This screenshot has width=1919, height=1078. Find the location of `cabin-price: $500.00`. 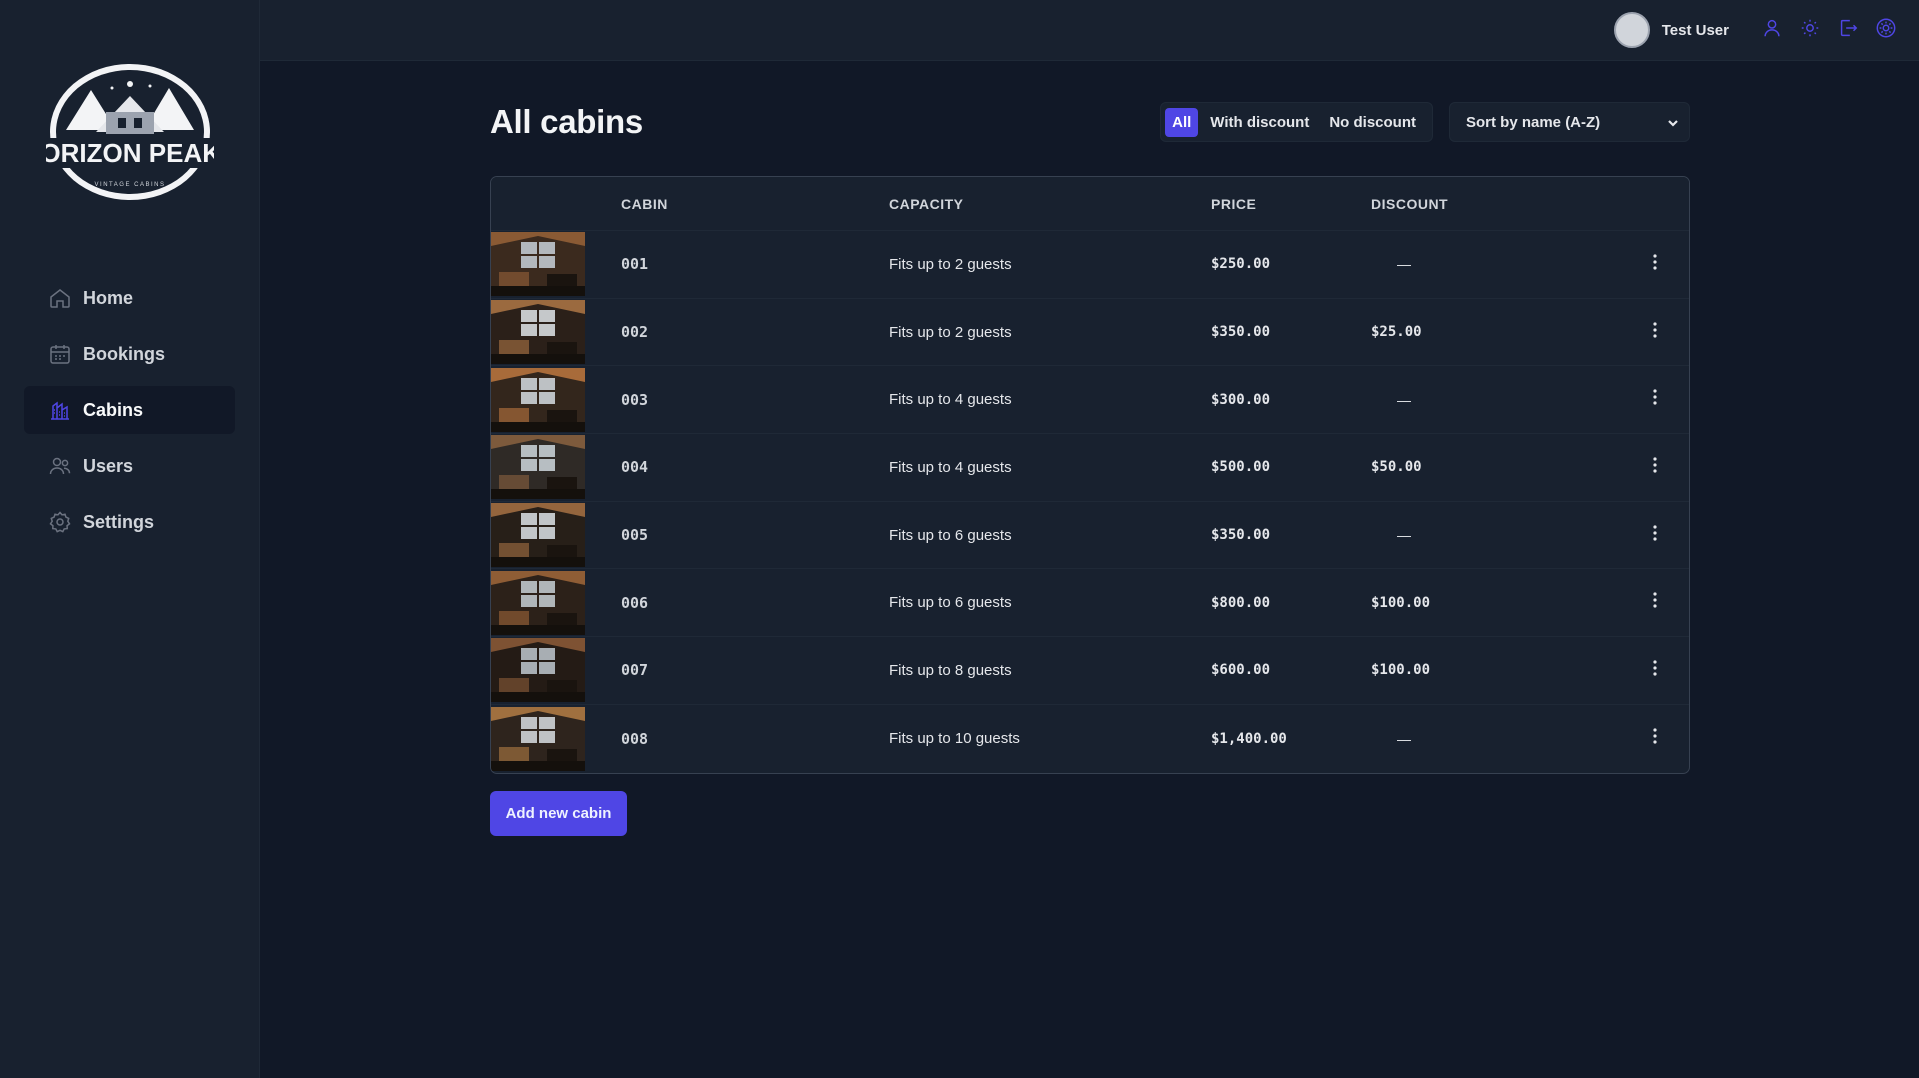

cabin-price: $500.00 is located at coordinates (1241, 467).